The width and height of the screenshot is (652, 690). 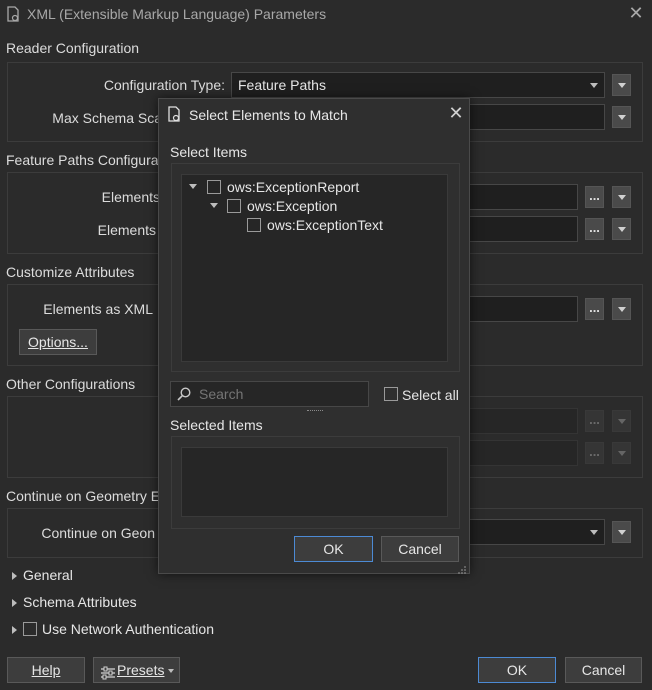 What do you see at coordinates (292, 206) in the screenshot?
I see `tree-item-label: ows:Exception` at bounding box center [292, 206].